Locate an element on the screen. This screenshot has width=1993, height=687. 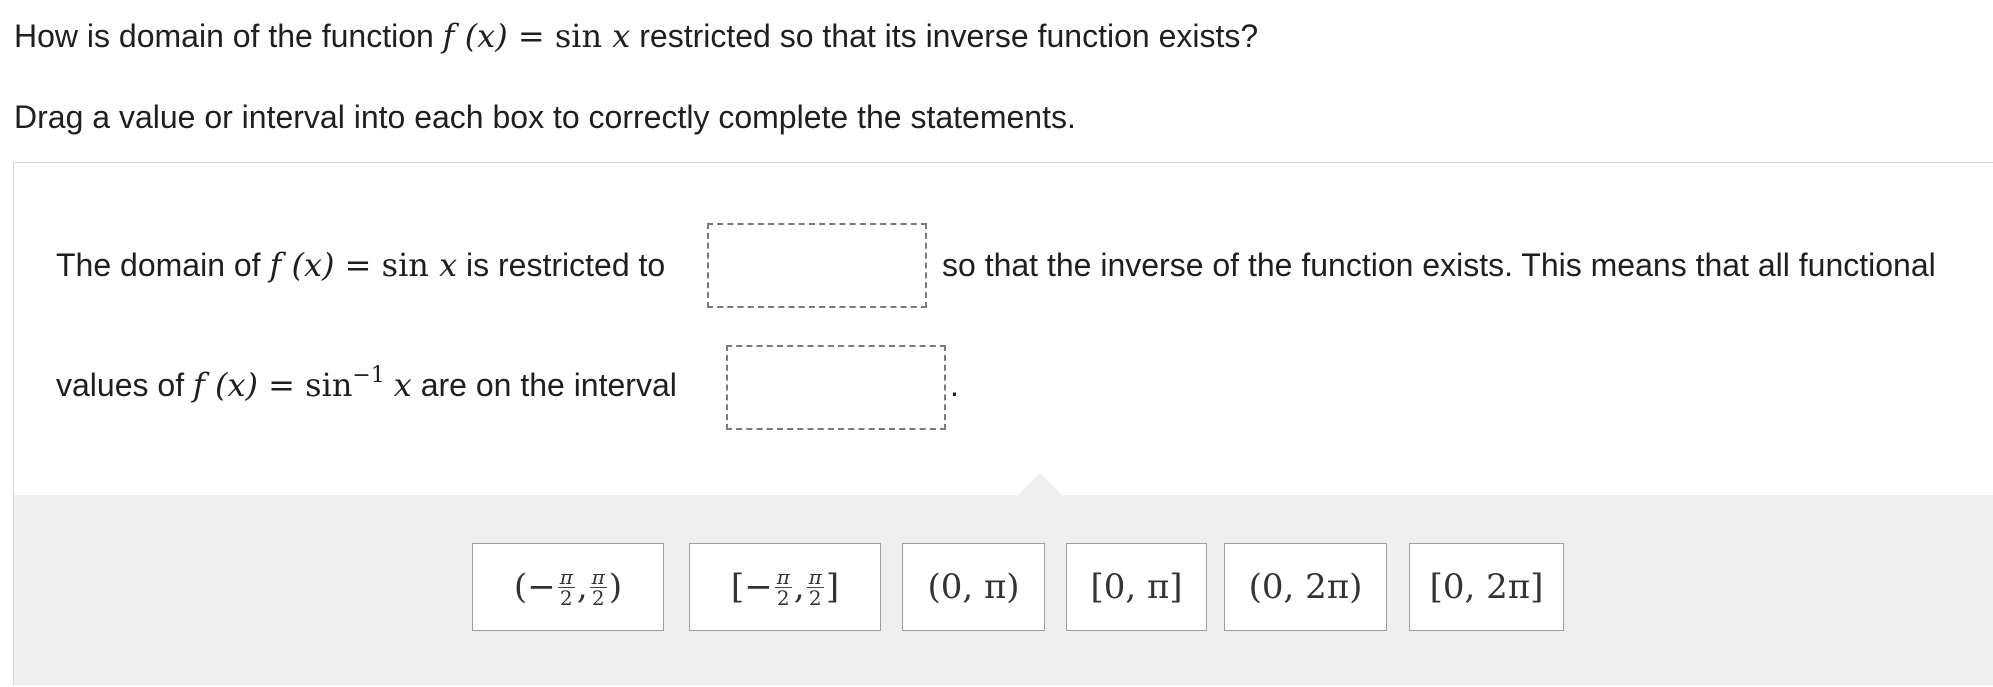
answer-tile-closed-neg-half-pi-half-pi: [− π 2, π 2] is located at coordinates (785, 587).